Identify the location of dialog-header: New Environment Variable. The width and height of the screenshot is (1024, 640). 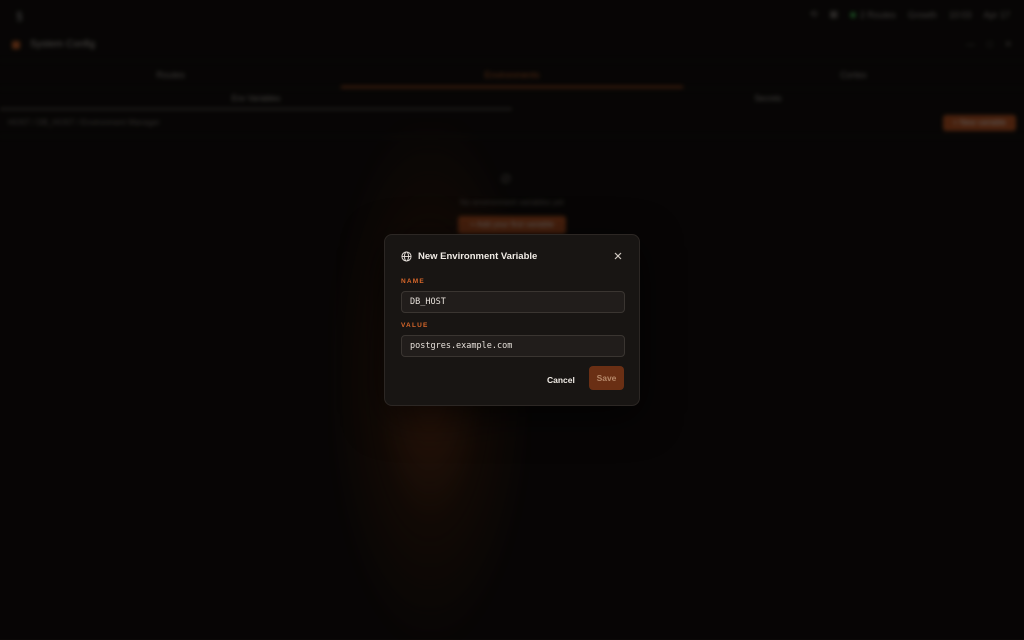
(469, 256).